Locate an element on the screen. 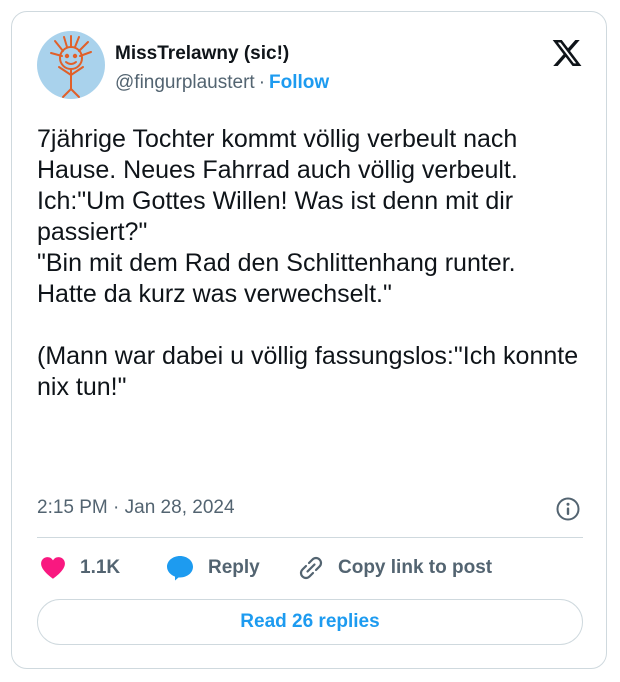  reply-label: Reply is located at coordinates (234, 567).